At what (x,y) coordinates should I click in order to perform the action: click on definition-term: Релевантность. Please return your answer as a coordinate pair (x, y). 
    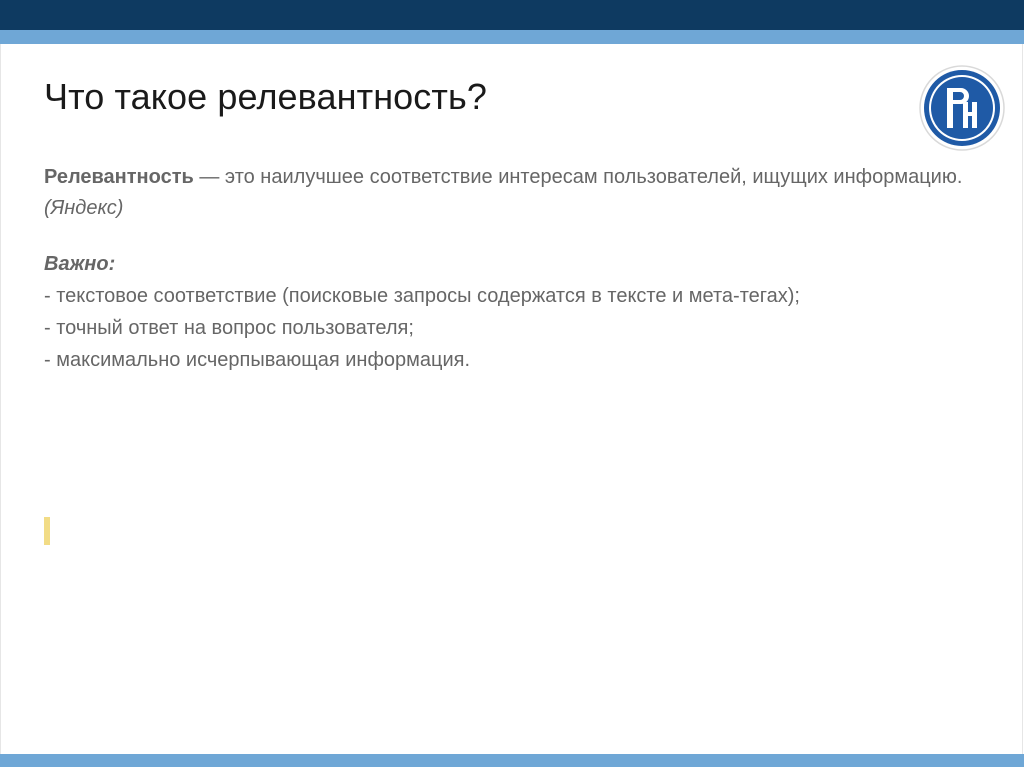
    Looking at the image, I should click on (119, 177).